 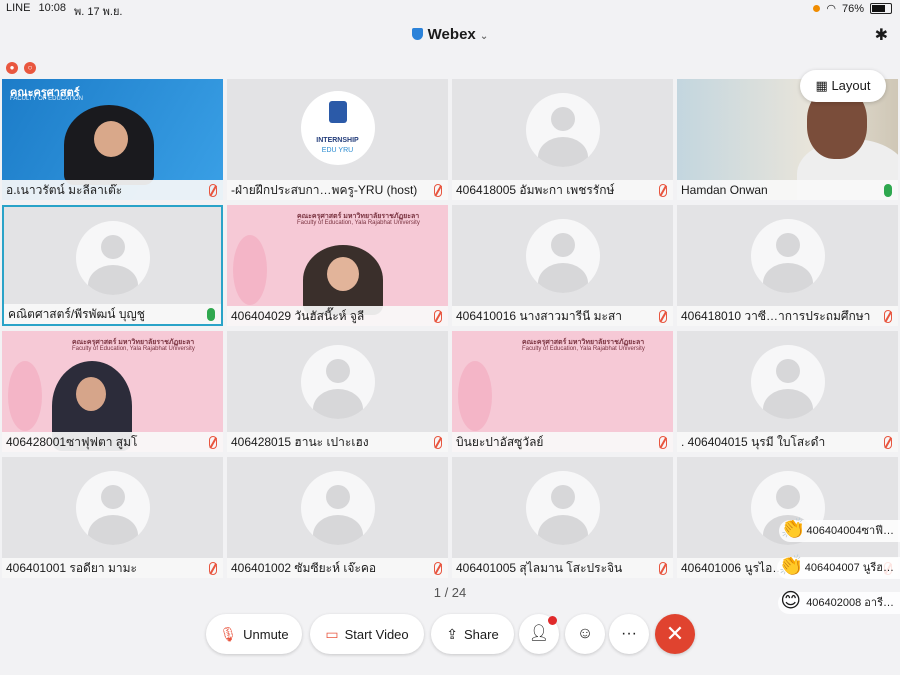 I want to click on mic-on-icon, so click(x=888, y=190).